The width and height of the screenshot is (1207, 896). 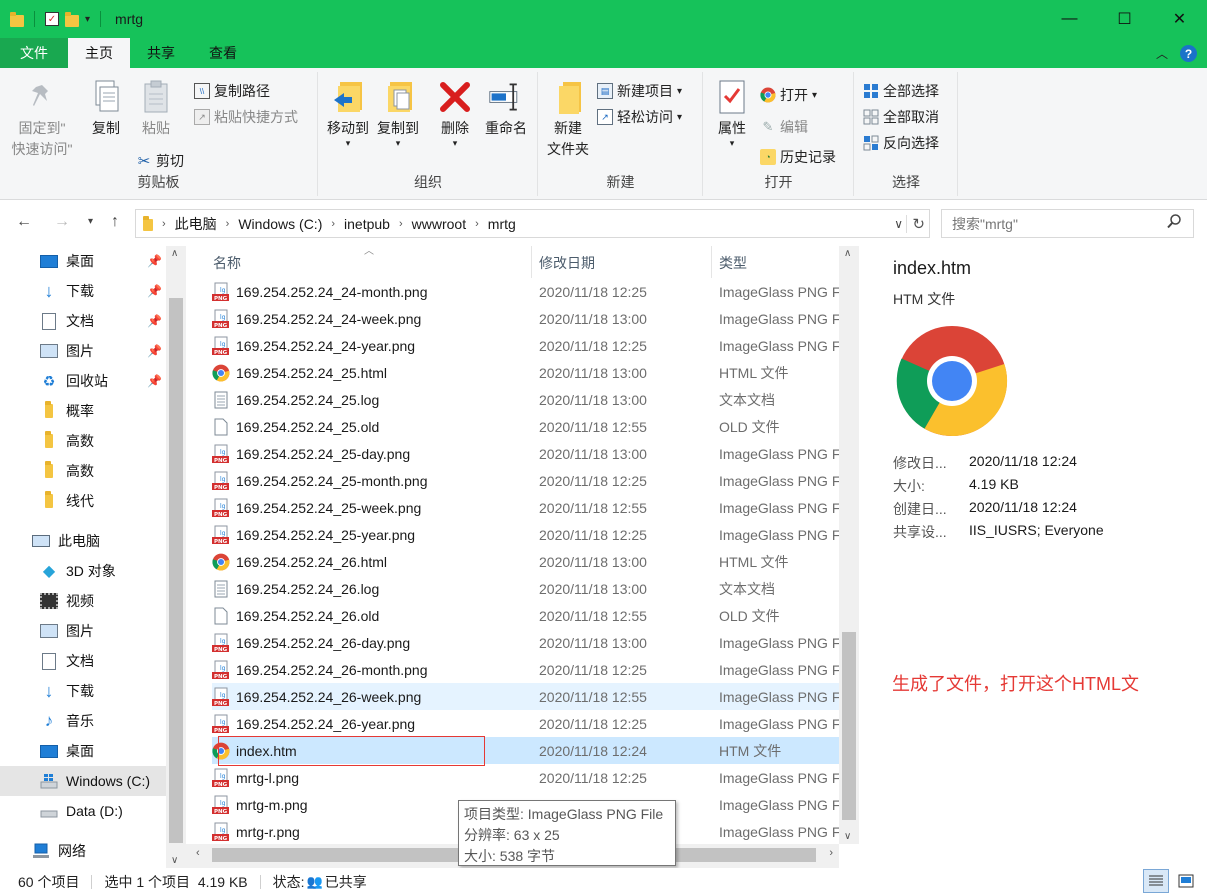 I want to click on nav-item-downloads: ↓ 下载, so click(x=83, y=691).